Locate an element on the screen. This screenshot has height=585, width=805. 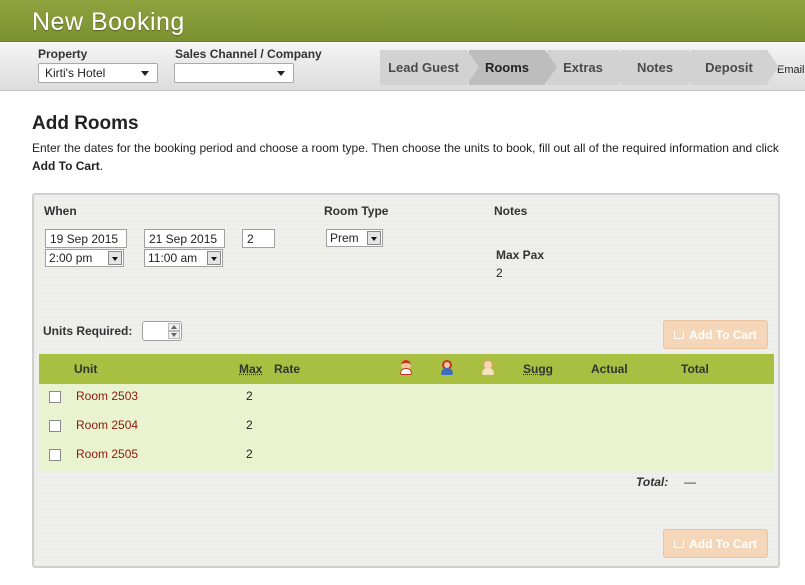
add-to-cart-button-bottom: Add To Cart is located at coordinates (715, 543).